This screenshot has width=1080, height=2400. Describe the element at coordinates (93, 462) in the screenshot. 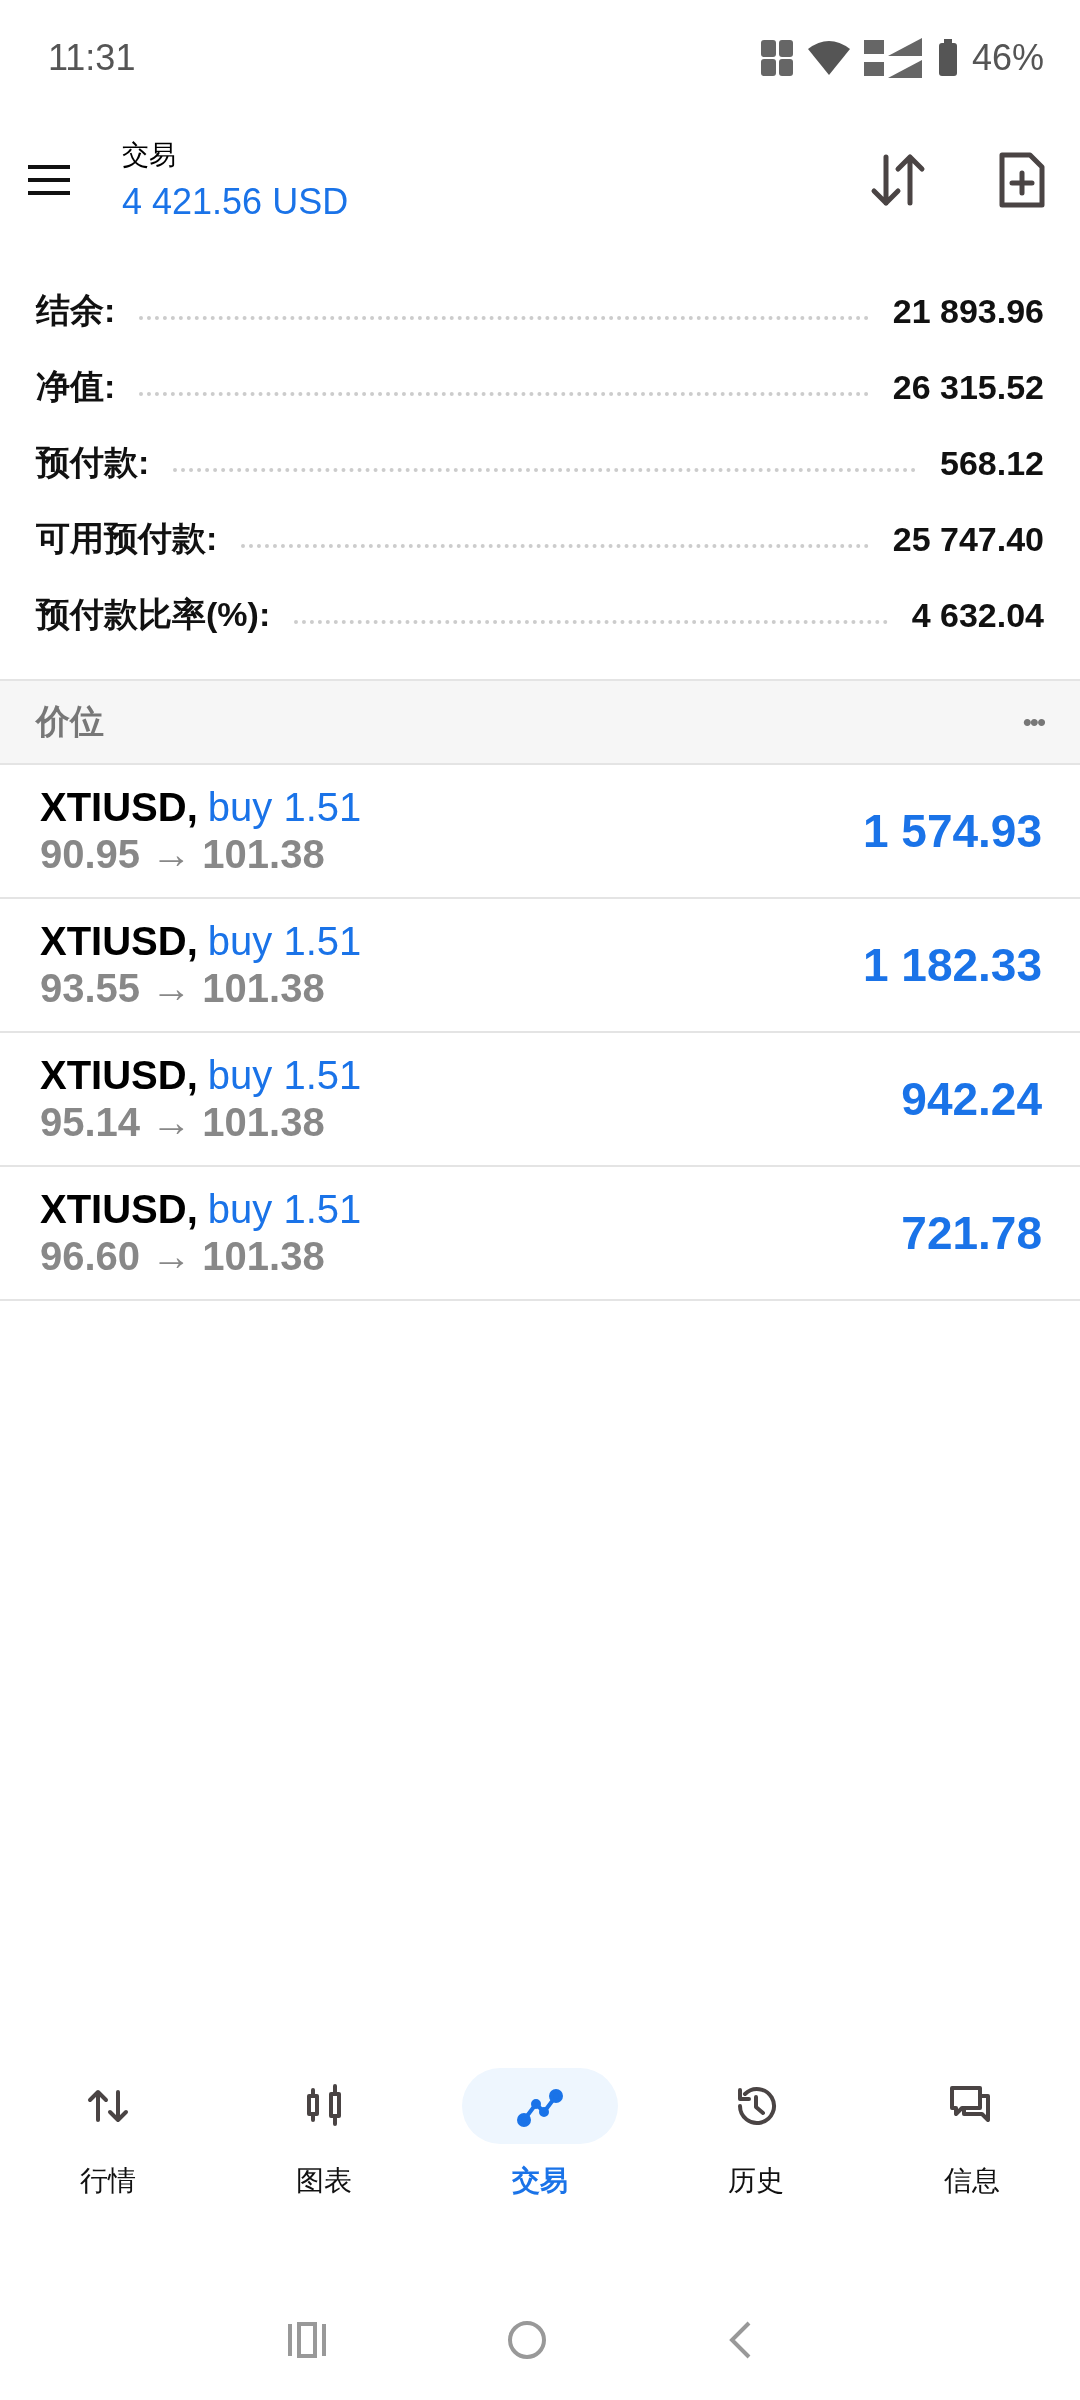

I see `summary-label: 预付款:` at that location.